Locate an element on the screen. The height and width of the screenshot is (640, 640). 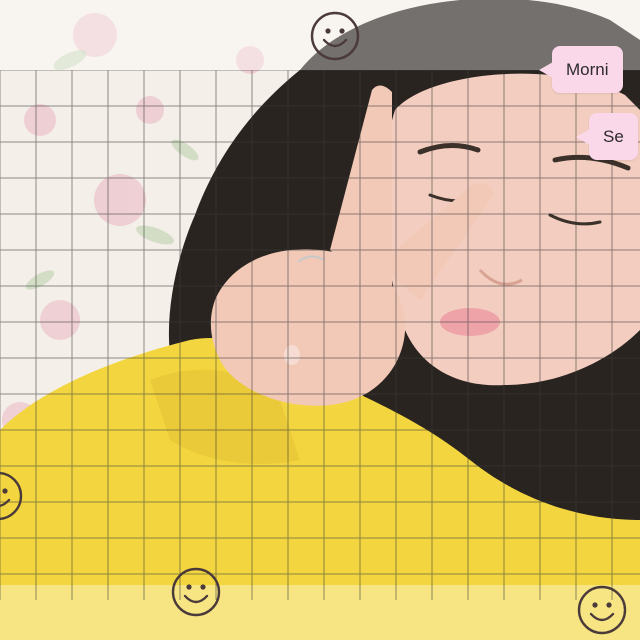
chat-bubble: Se is located at coordinates (607, 136).